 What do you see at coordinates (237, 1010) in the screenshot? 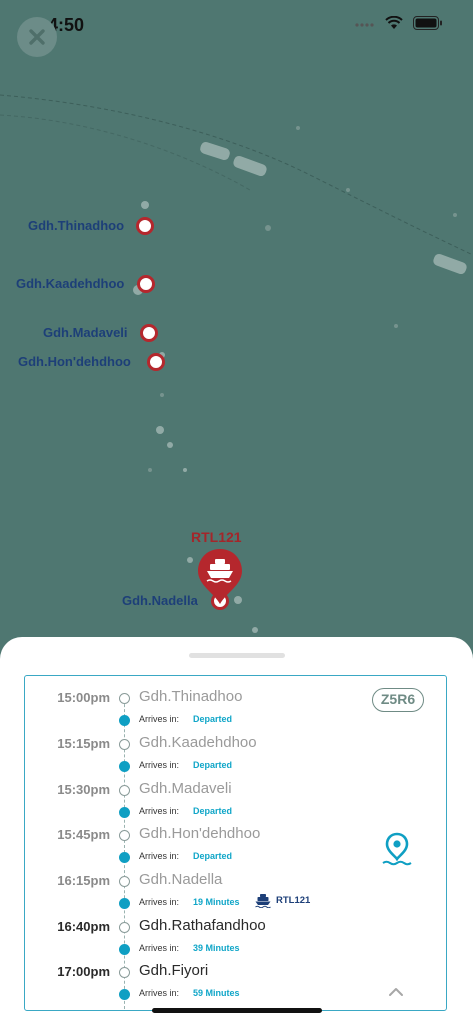
I see `home-indicator` at bounding box center [237, 1010].